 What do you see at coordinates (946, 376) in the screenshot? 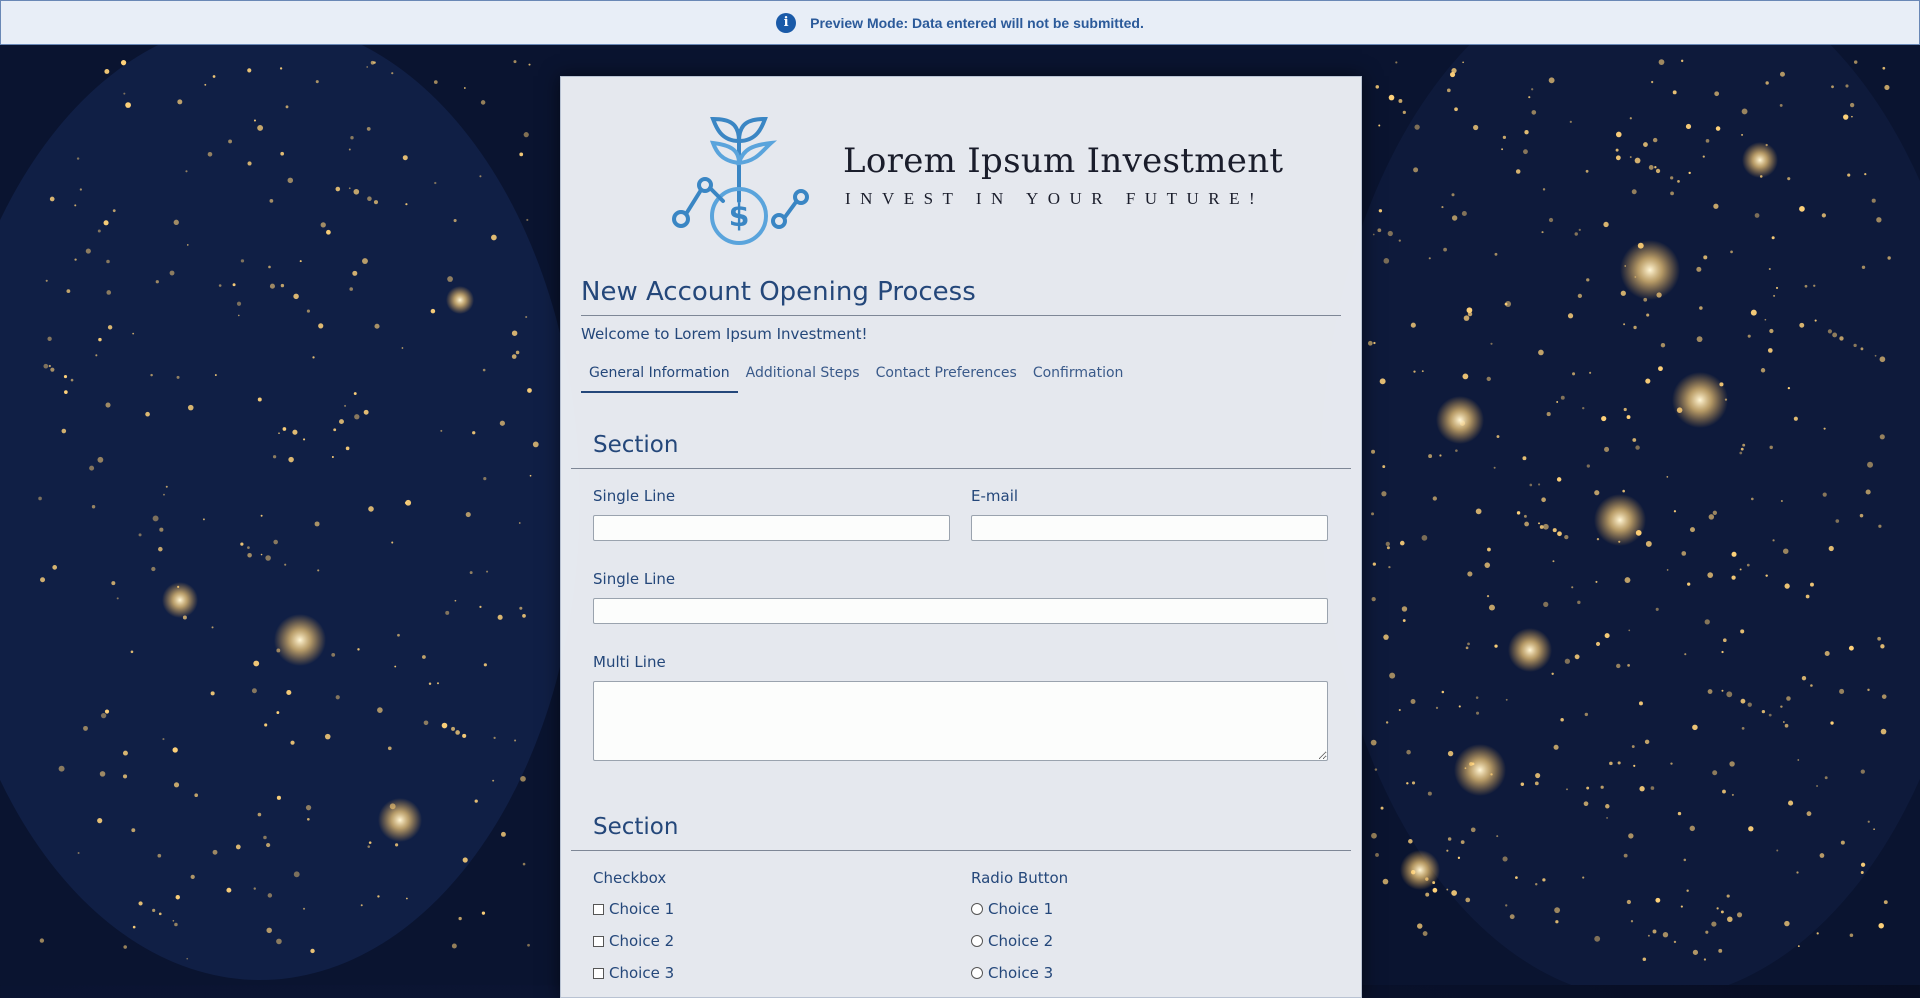
I see `tab-contact-preferences: Contact Preferences` at bounding box center [946, 376].